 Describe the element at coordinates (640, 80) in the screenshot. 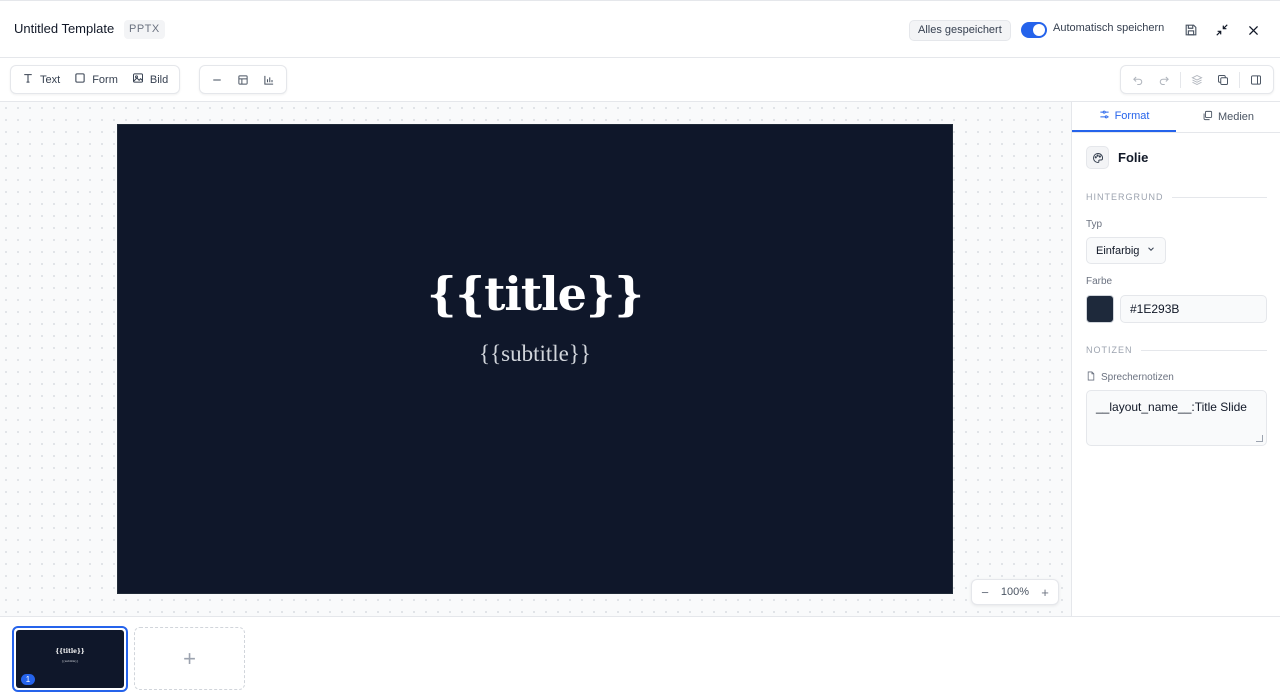

I see `editor-toolbar: Text Form Bild` at that location.